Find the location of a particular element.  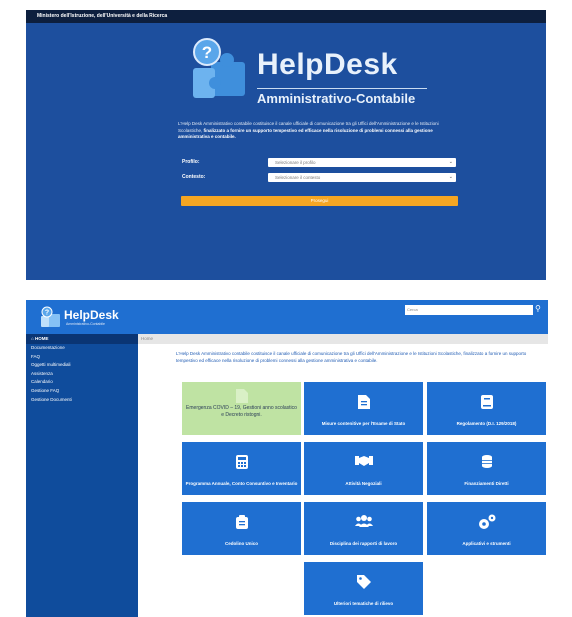

profile-label: Profilo: is located at coordinates (191, 162).